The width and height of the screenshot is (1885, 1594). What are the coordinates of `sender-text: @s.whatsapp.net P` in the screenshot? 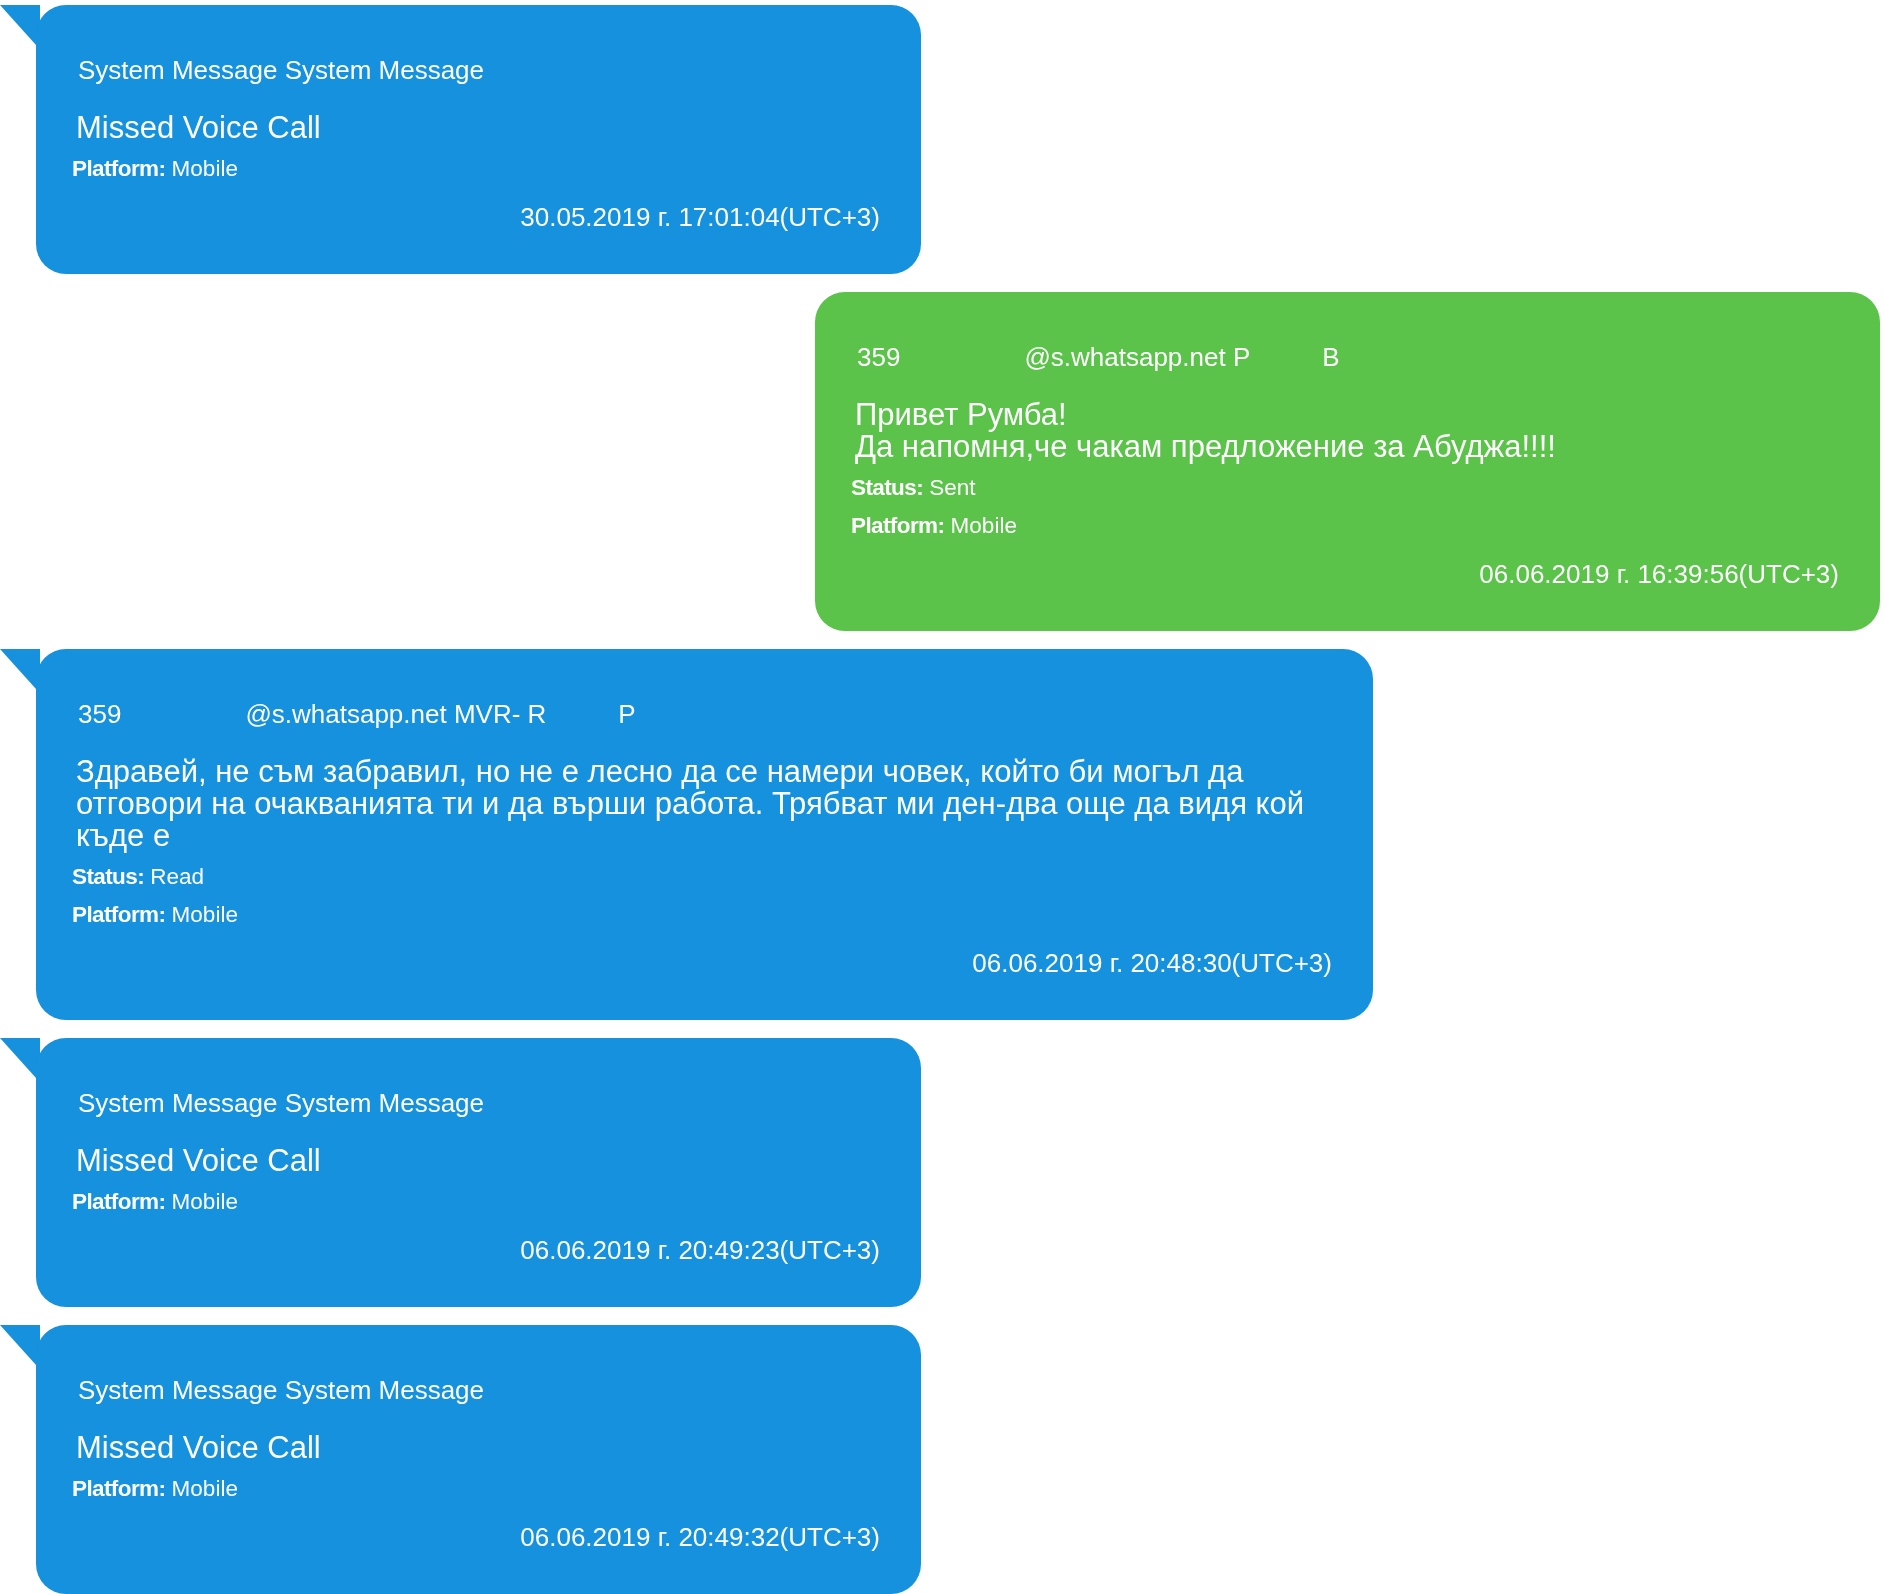 It's located at (1137, 357).